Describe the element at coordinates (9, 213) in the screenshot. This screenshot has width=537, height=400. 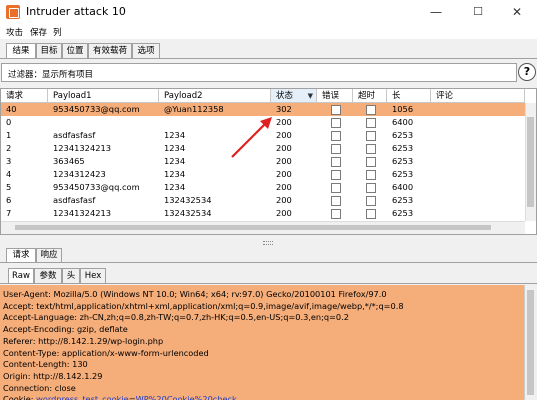
I see `cell-request: 7` at that location.